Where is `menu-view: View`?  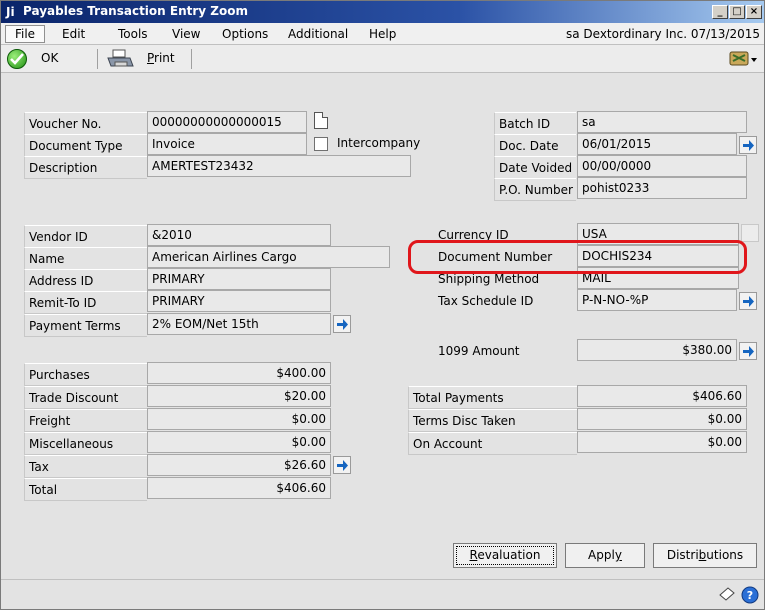 menu-view: View is located at coordinates (186, 34).